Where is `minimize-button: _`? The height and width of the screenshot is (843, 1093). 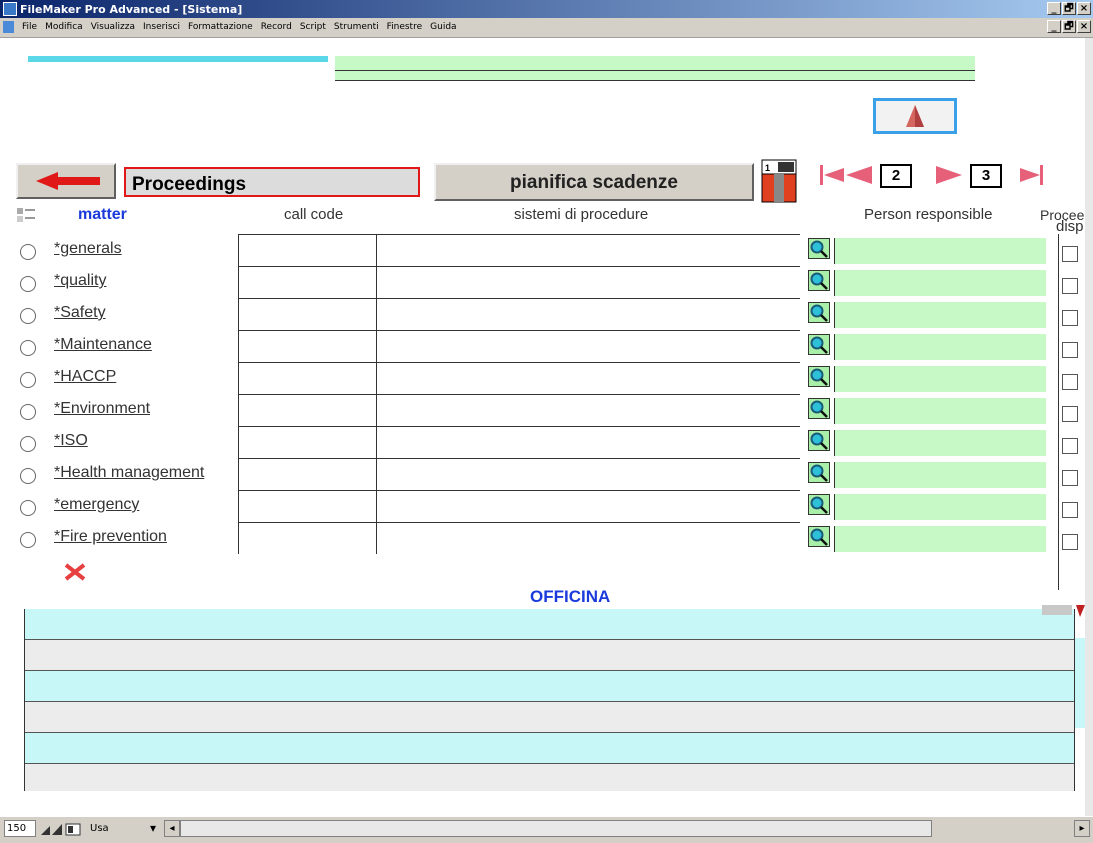
minimize-button: _ is located at coordinates (1054, 8).